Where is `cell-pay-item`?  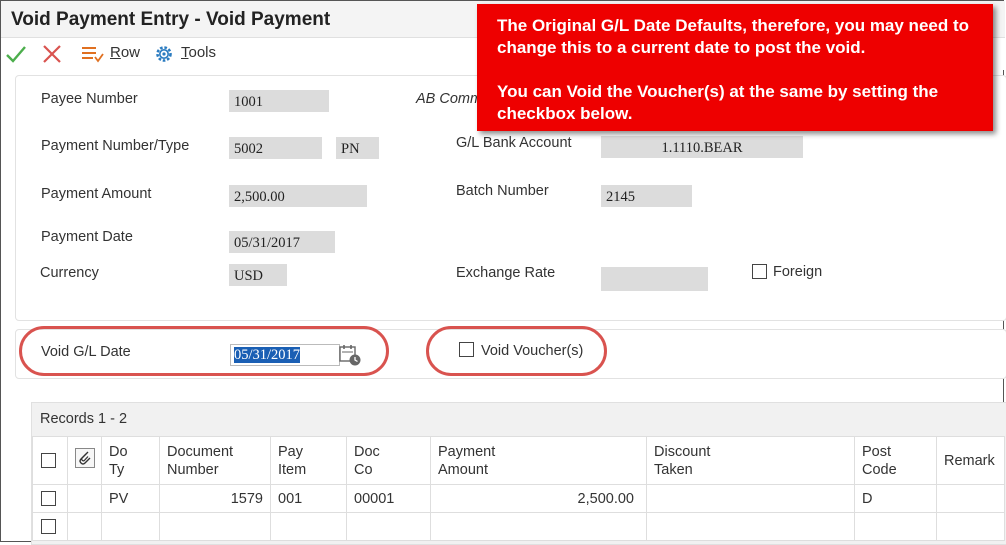
cell-pay-item is located at coordinates (308, 526).